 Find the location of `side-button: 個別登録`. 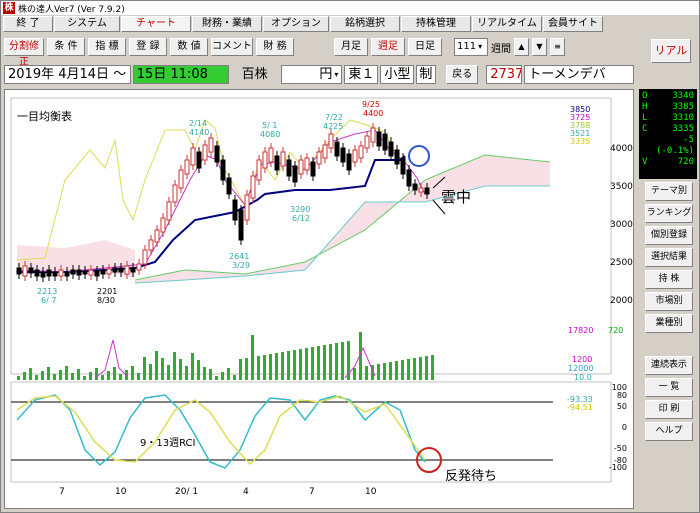

side-button: 個別登録 is located at coordinates (669, 235).